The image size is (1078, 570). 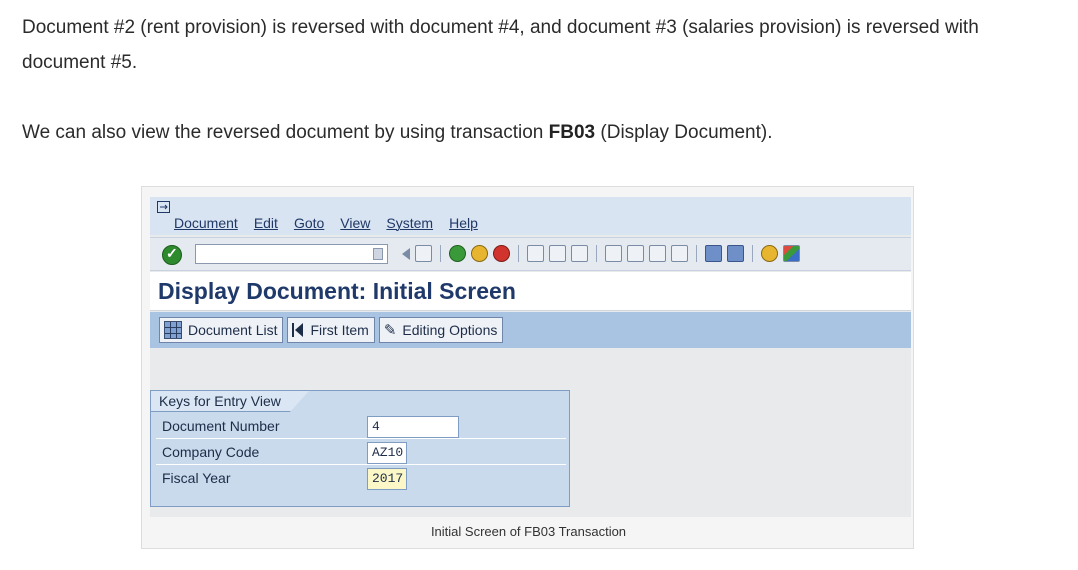 I want to click on document-number-label: Document Number, so click(x=221, y=426).